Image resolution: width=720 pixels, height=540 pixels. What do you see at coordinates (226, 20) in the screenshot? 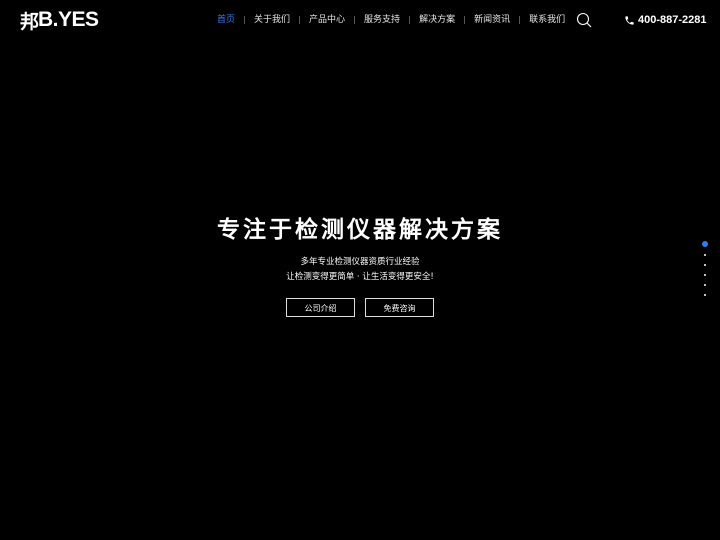
I see `nav-item-home: 首页` at bounding box center [226, 20].